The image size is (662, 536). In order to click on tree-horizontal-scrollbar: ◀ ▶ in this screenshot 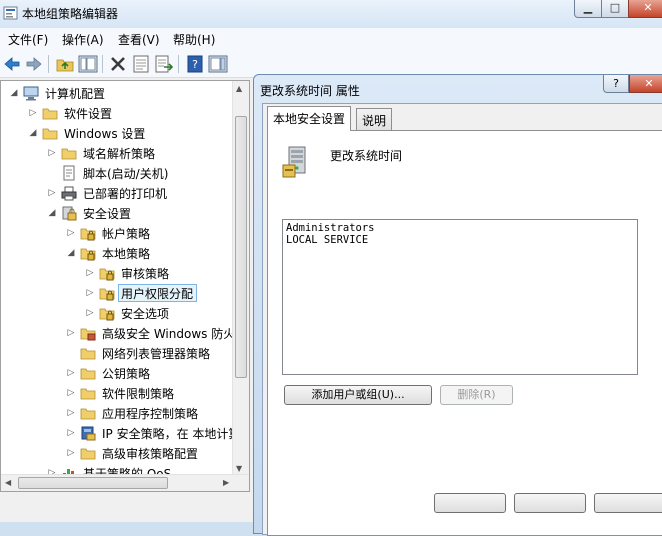, I will do `click(125, 482)`.